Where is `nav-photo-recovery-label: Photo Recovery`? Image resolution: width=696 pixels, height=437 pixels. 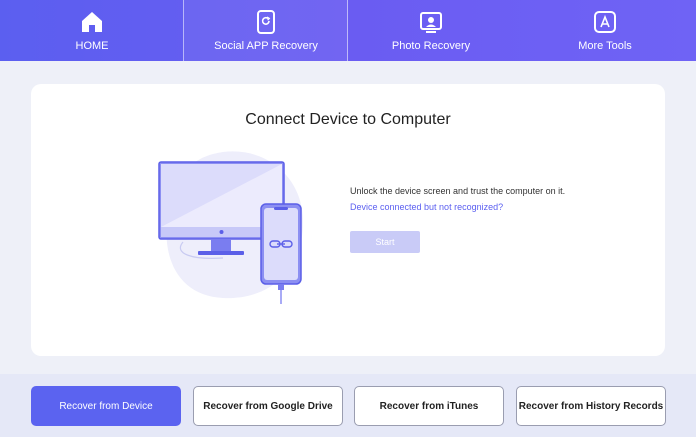 nav-photo-recovery-label: Photo Recovery is located at coordinates (431, 46).